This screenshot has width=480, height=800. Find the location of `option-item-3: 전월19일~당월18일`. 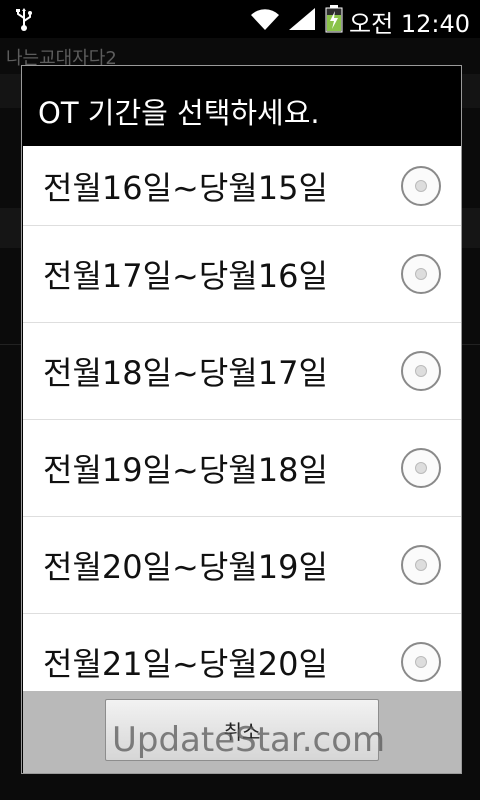

option-item-3: 전월19일~당월18일 is located at coordinates (242, 468).